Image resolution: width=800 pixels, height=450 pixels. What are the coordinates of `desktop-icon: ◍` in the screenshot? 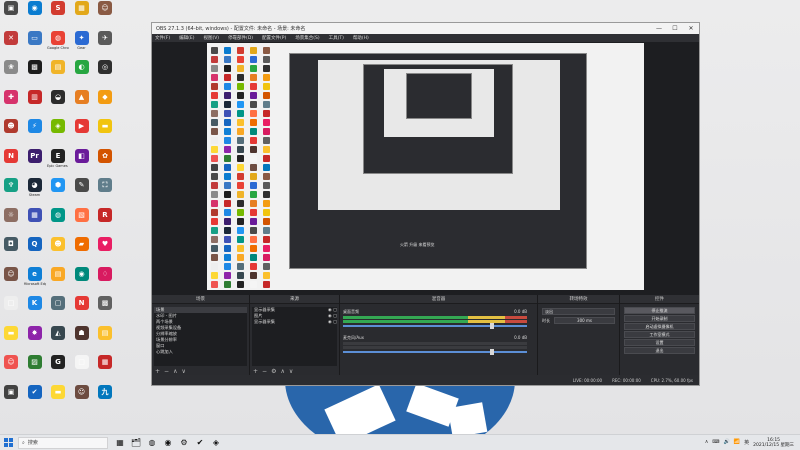 It's located at (58, 215).